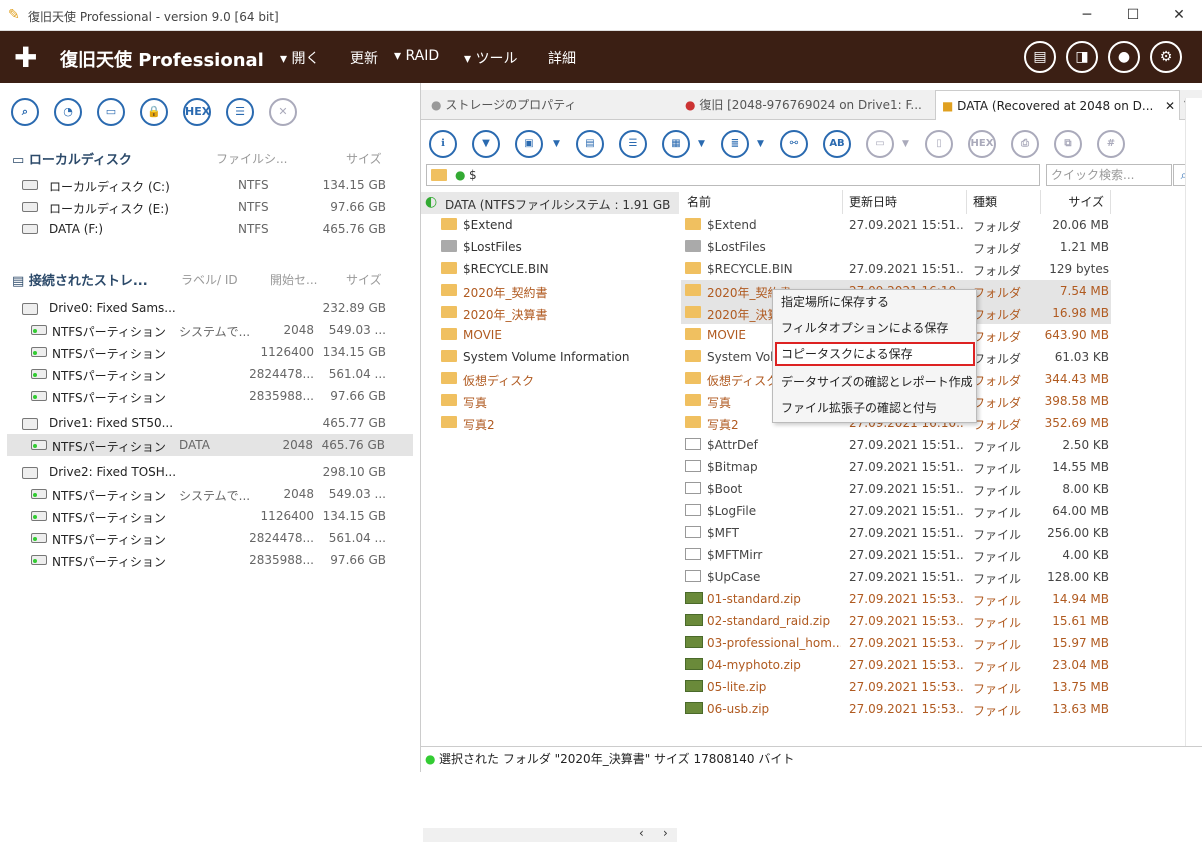 Image resolution: width=1202 pixels, height=842 pixels. What do you see at coordinates (210, 185) in the screenshot?
I see `local-disk-row: ローカルディスク (C:) NTFS 134.15 GB` at bounding box center [210, 185].